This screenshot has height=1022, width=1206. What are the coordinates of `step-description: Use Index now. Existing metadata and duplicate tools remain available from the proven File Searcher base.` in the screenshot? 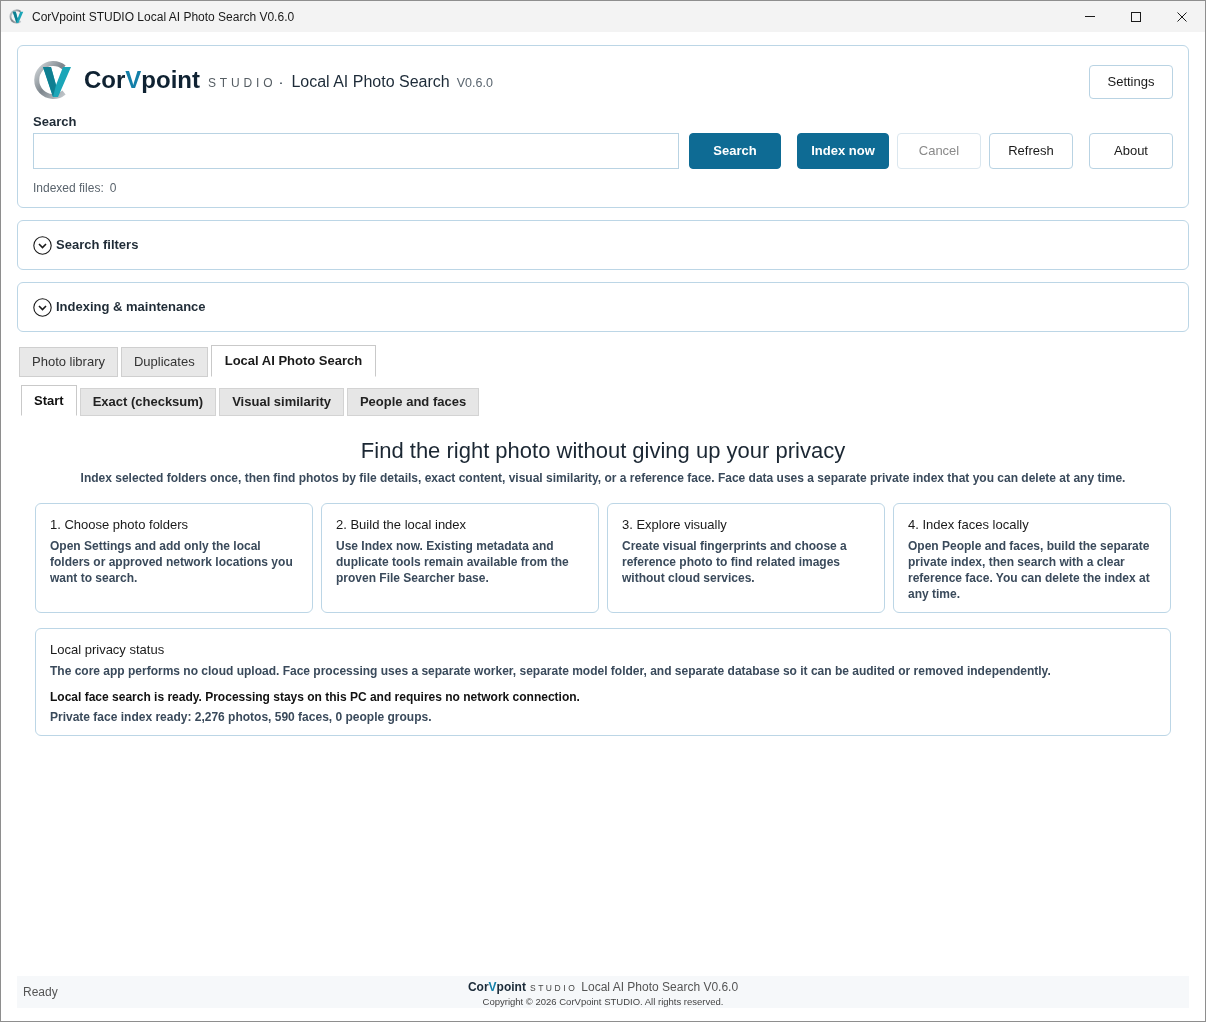 It's located at (453, 562).